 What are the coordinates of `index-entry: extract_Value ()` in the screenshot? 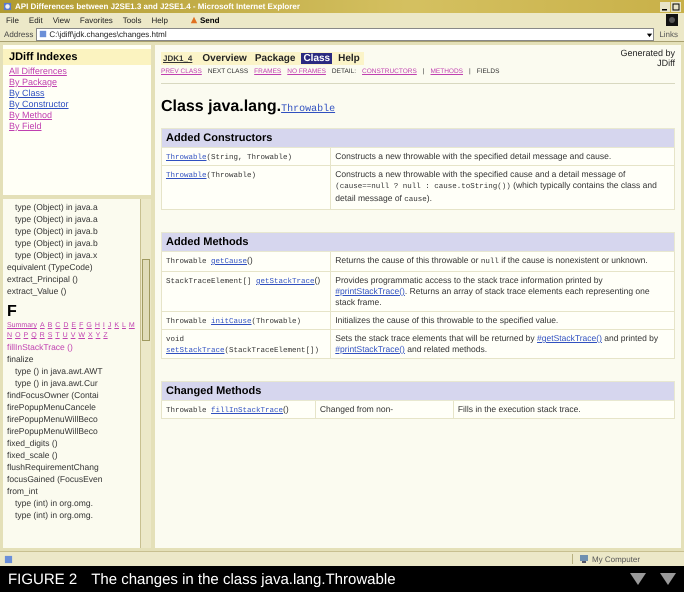 It's located at (73, 291).